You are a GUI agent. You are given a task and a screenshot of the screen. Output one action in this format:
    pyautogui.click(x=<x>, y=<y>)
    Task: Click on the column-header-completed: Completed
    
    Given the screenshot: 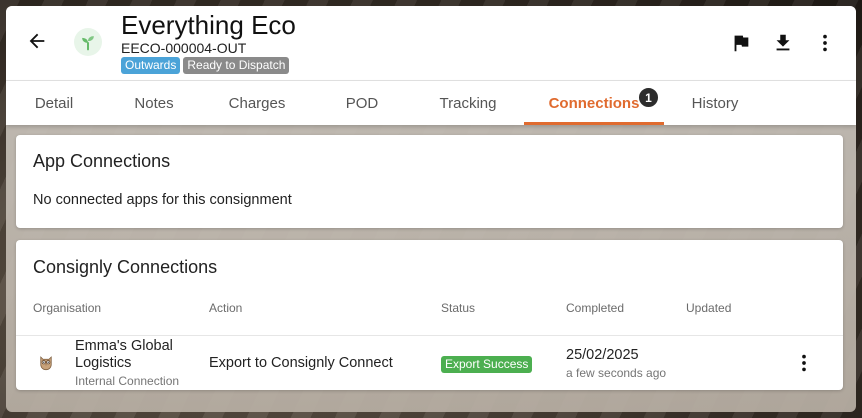 What is the action you would take?
    pyautogui.click(x=595, y=308)
    